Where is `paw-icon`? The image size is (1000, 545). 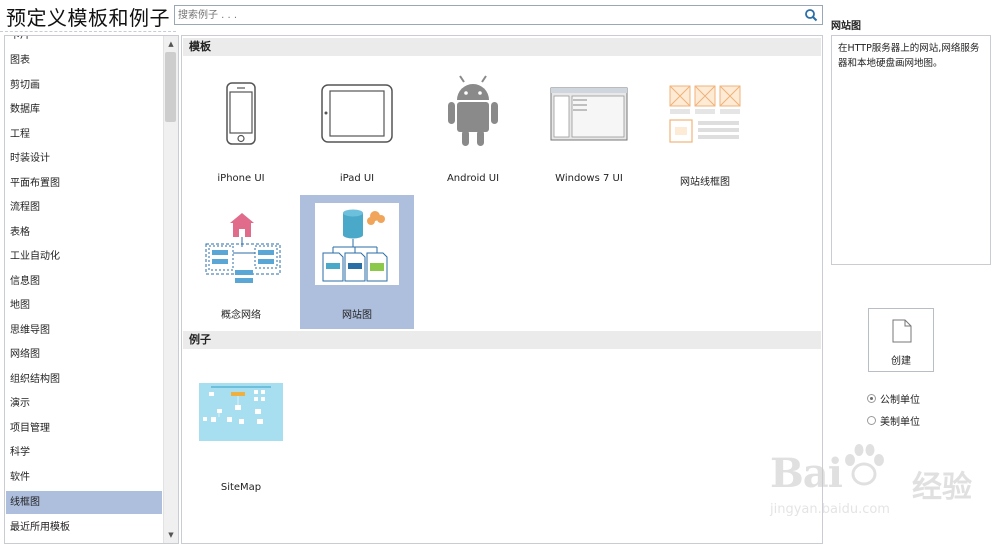
paw-icon is located at coordinates (864, 465).